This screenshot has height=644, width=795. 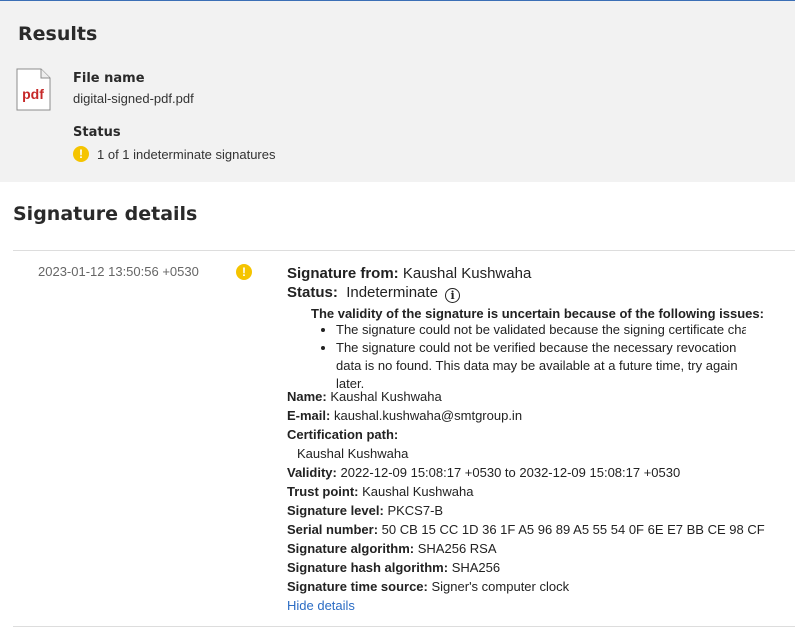 I want to click on trust-point-value: Kaushal Kushwaha, so click(x=418, y=491).